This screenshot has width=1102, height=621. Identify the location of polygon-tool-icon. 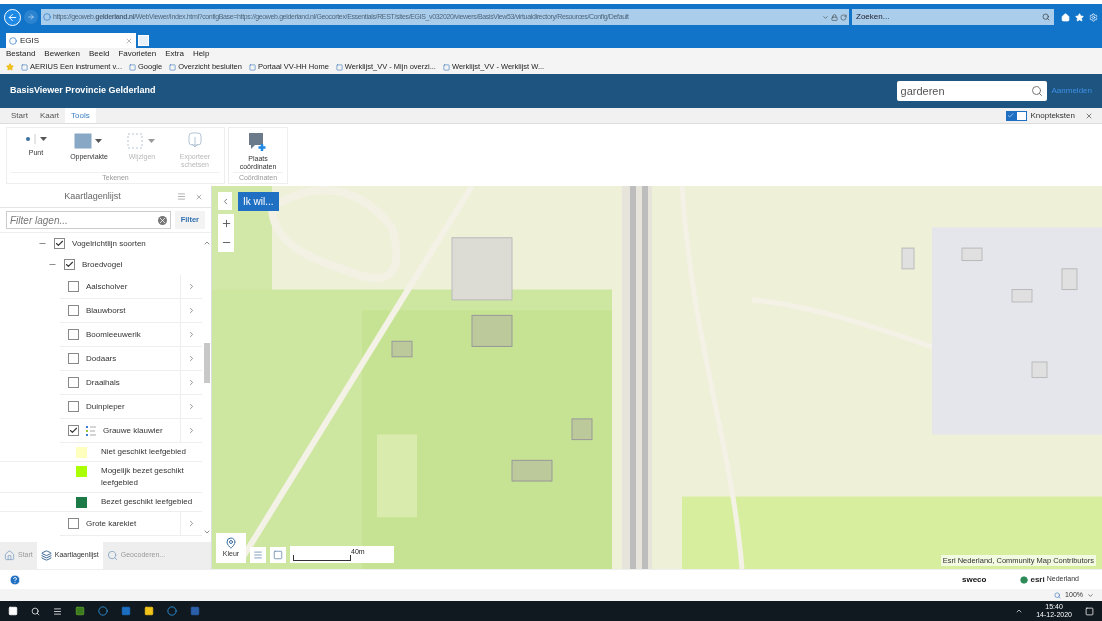
(89, 141).